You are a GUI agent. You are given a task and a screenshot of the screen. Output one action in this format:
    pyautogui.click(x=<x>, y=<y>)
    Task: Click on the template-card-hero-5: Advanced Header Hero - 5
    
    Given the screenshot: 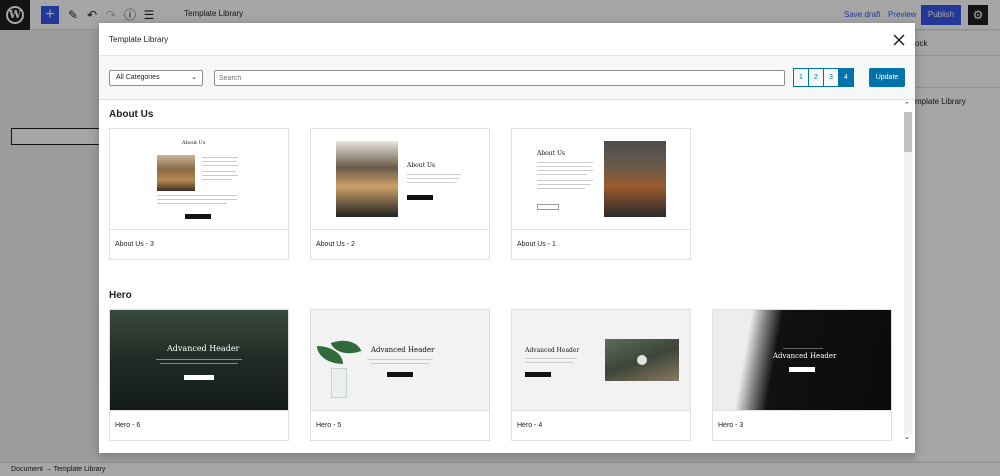 What is the action you would take?
    pyautogui.click(x=400, y=375)
    